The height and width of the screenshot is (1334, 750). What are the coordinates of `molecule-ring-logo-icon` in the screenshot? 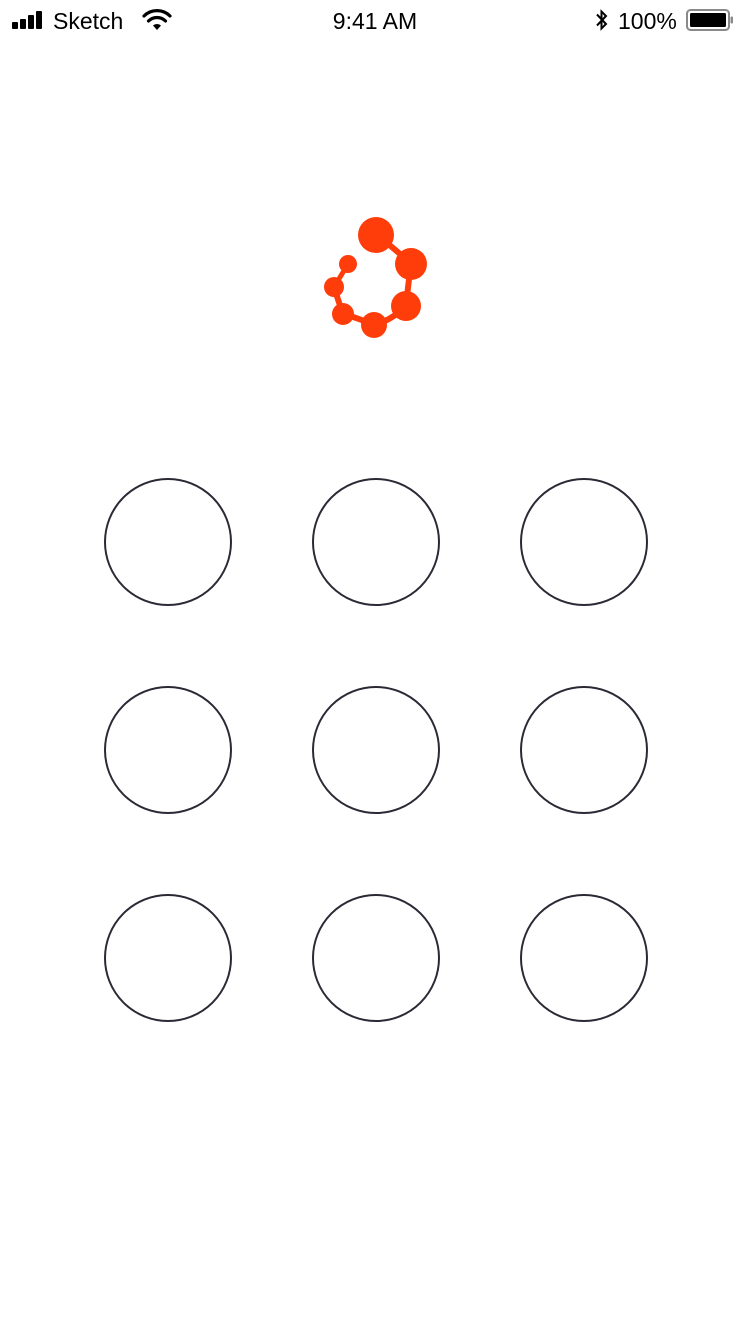 It's located at (375, 277).